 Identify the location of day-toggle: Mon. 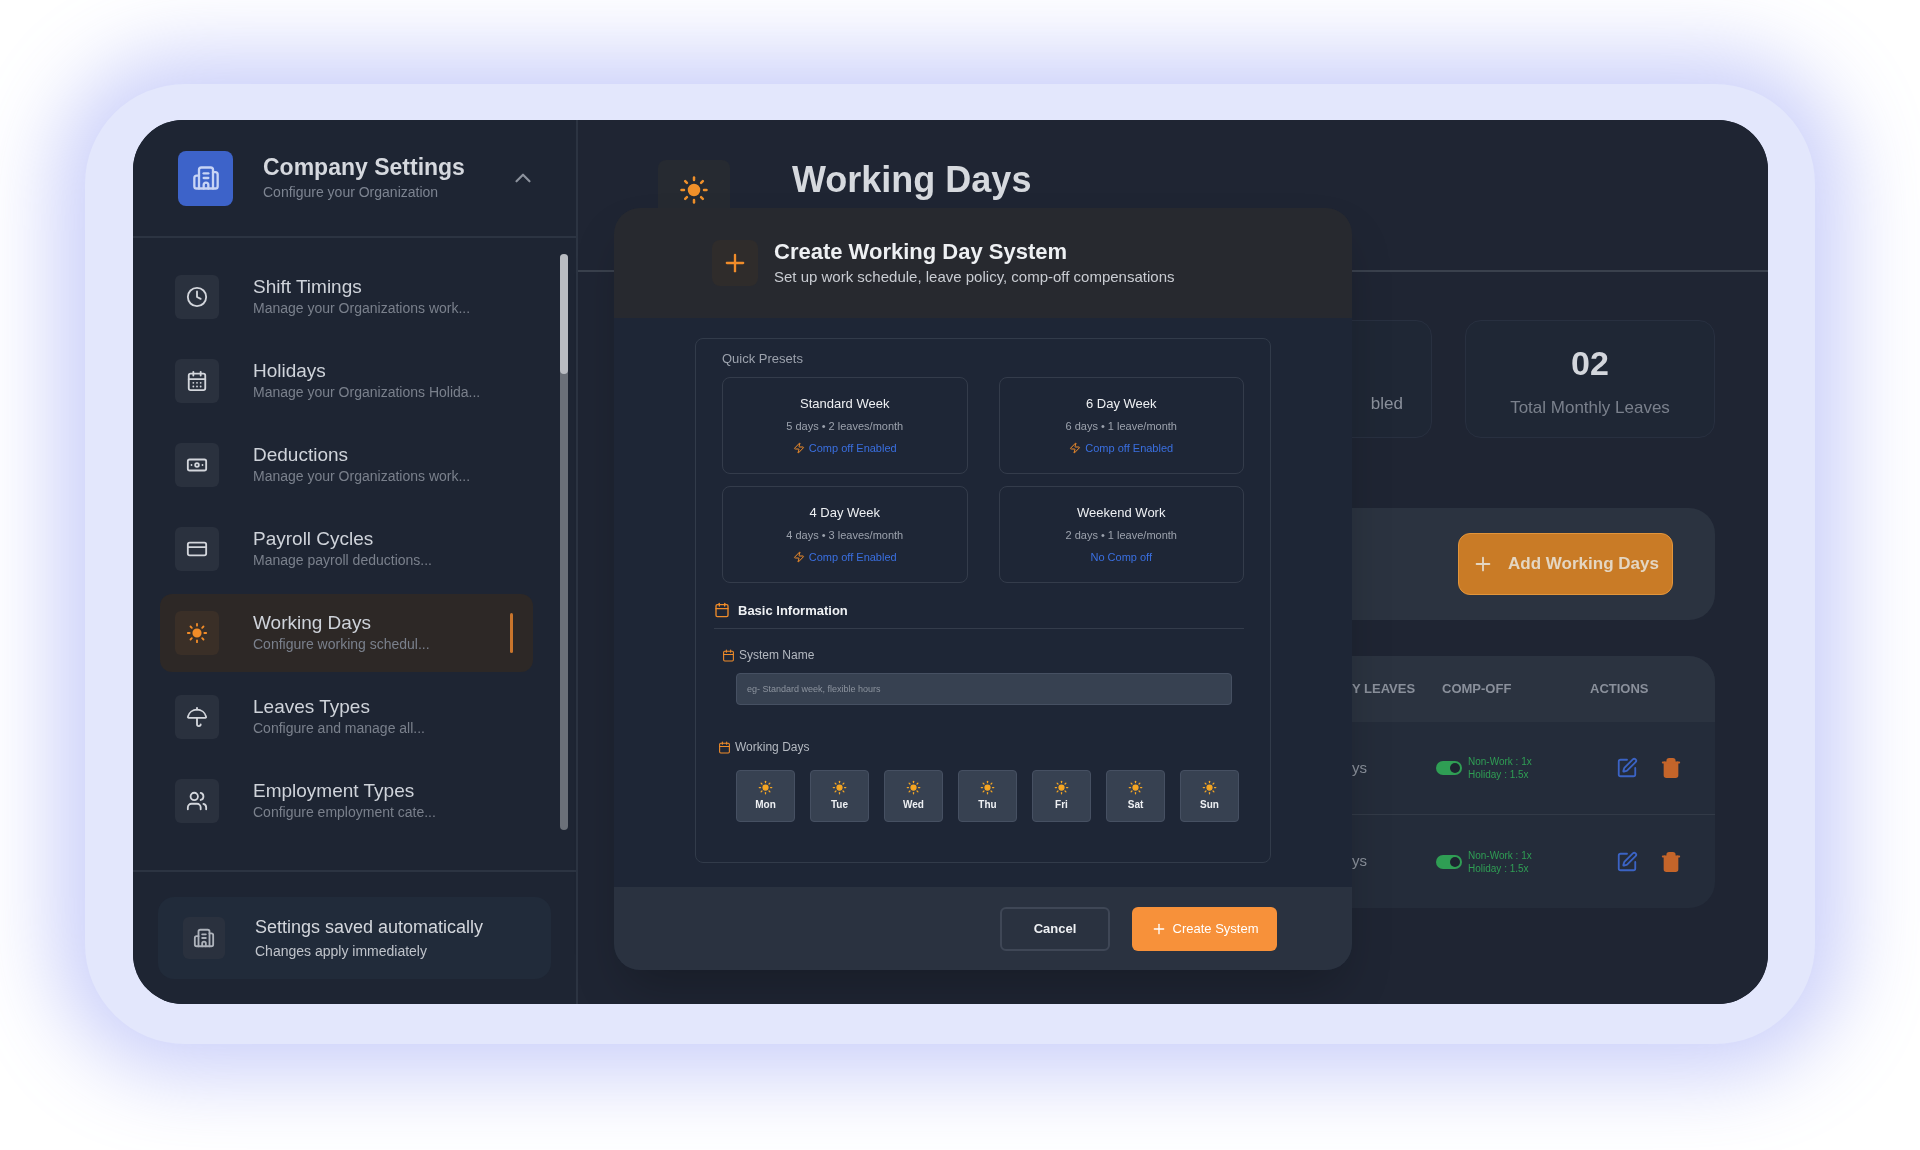
(765, 796).